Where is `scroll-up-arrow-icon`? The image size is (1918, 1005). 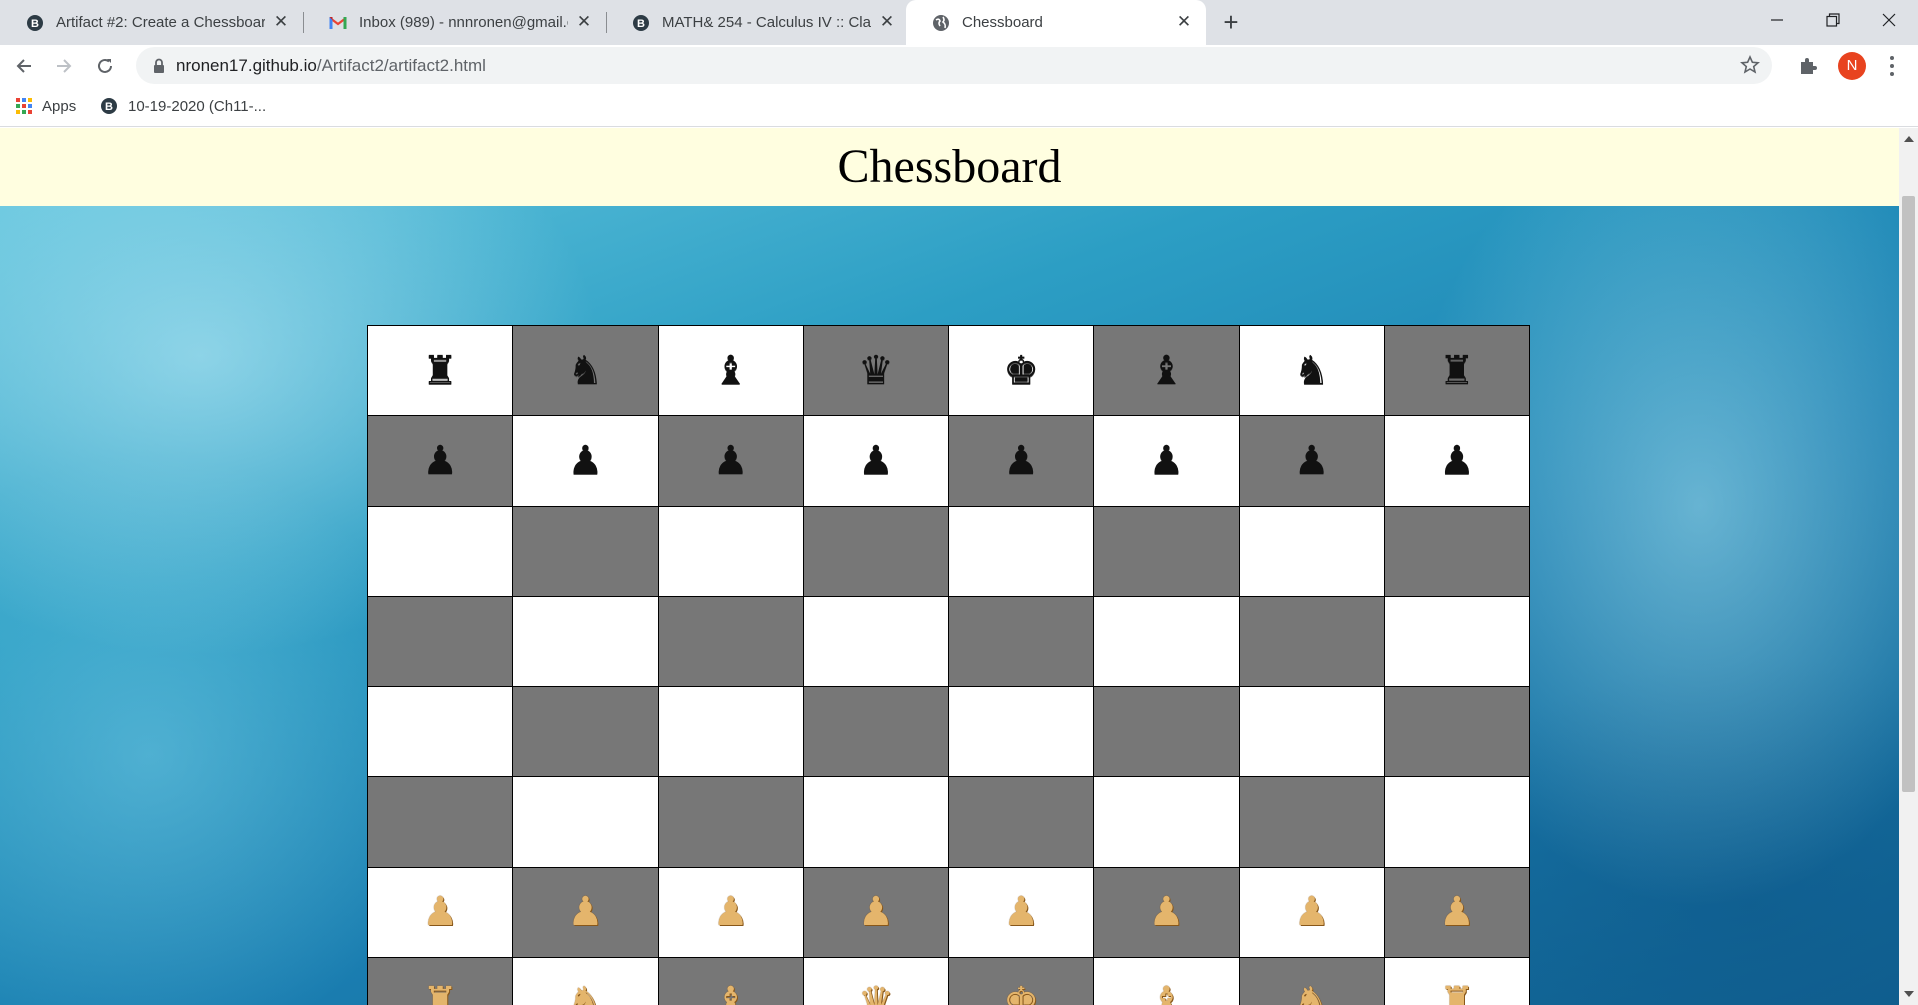
scroll-up-arrow-icon is located at coordinates (1909, 139).